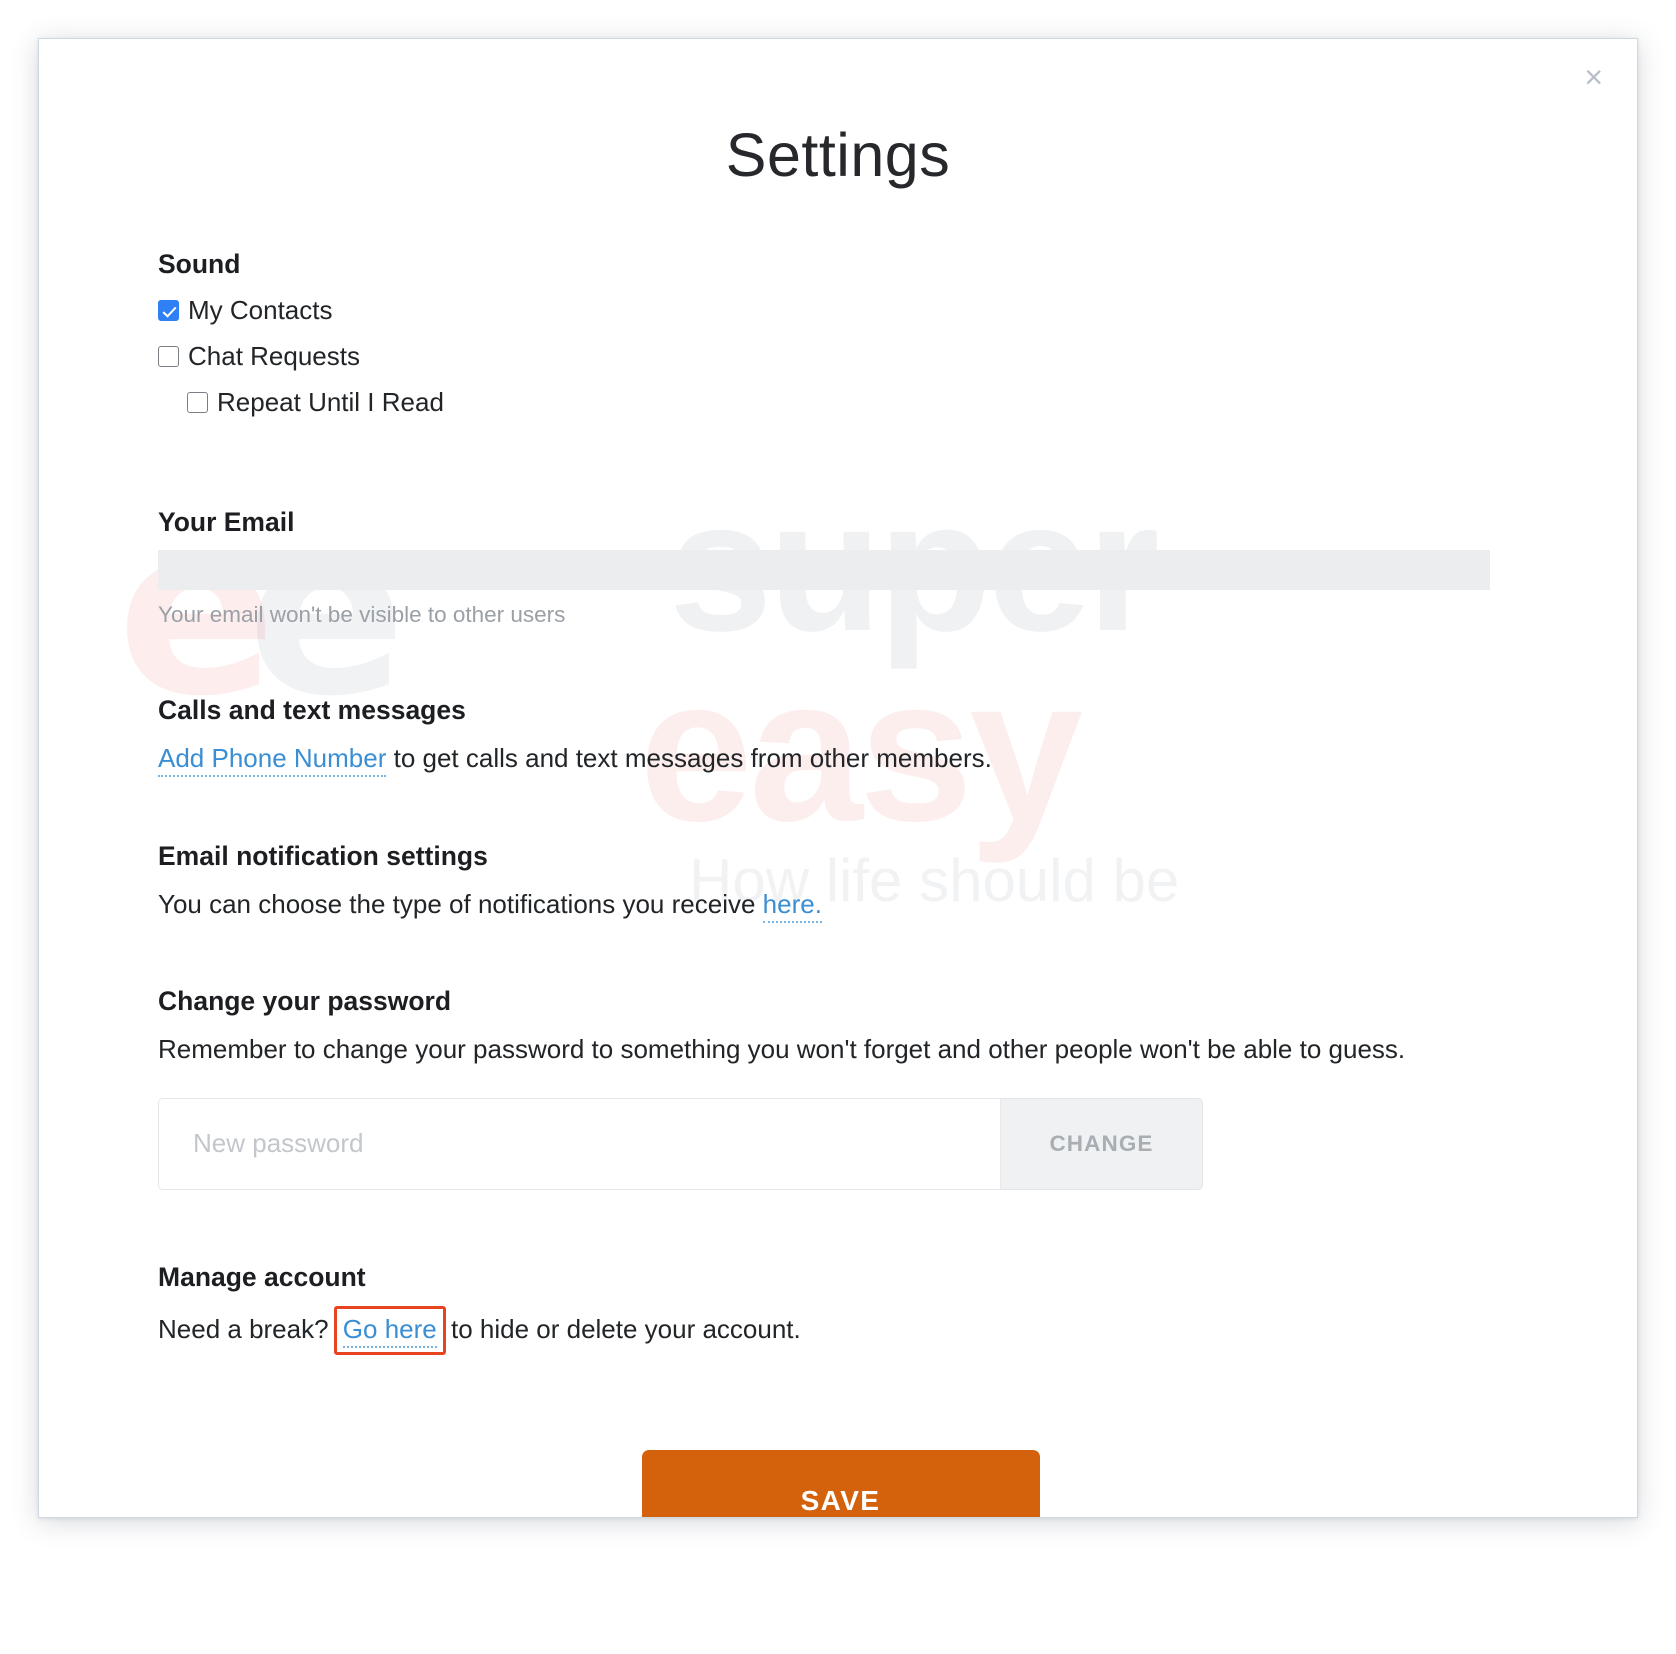  Describe the element at coordinates (579, 1143) in the screenshot. I see `new-password-input` at that location.